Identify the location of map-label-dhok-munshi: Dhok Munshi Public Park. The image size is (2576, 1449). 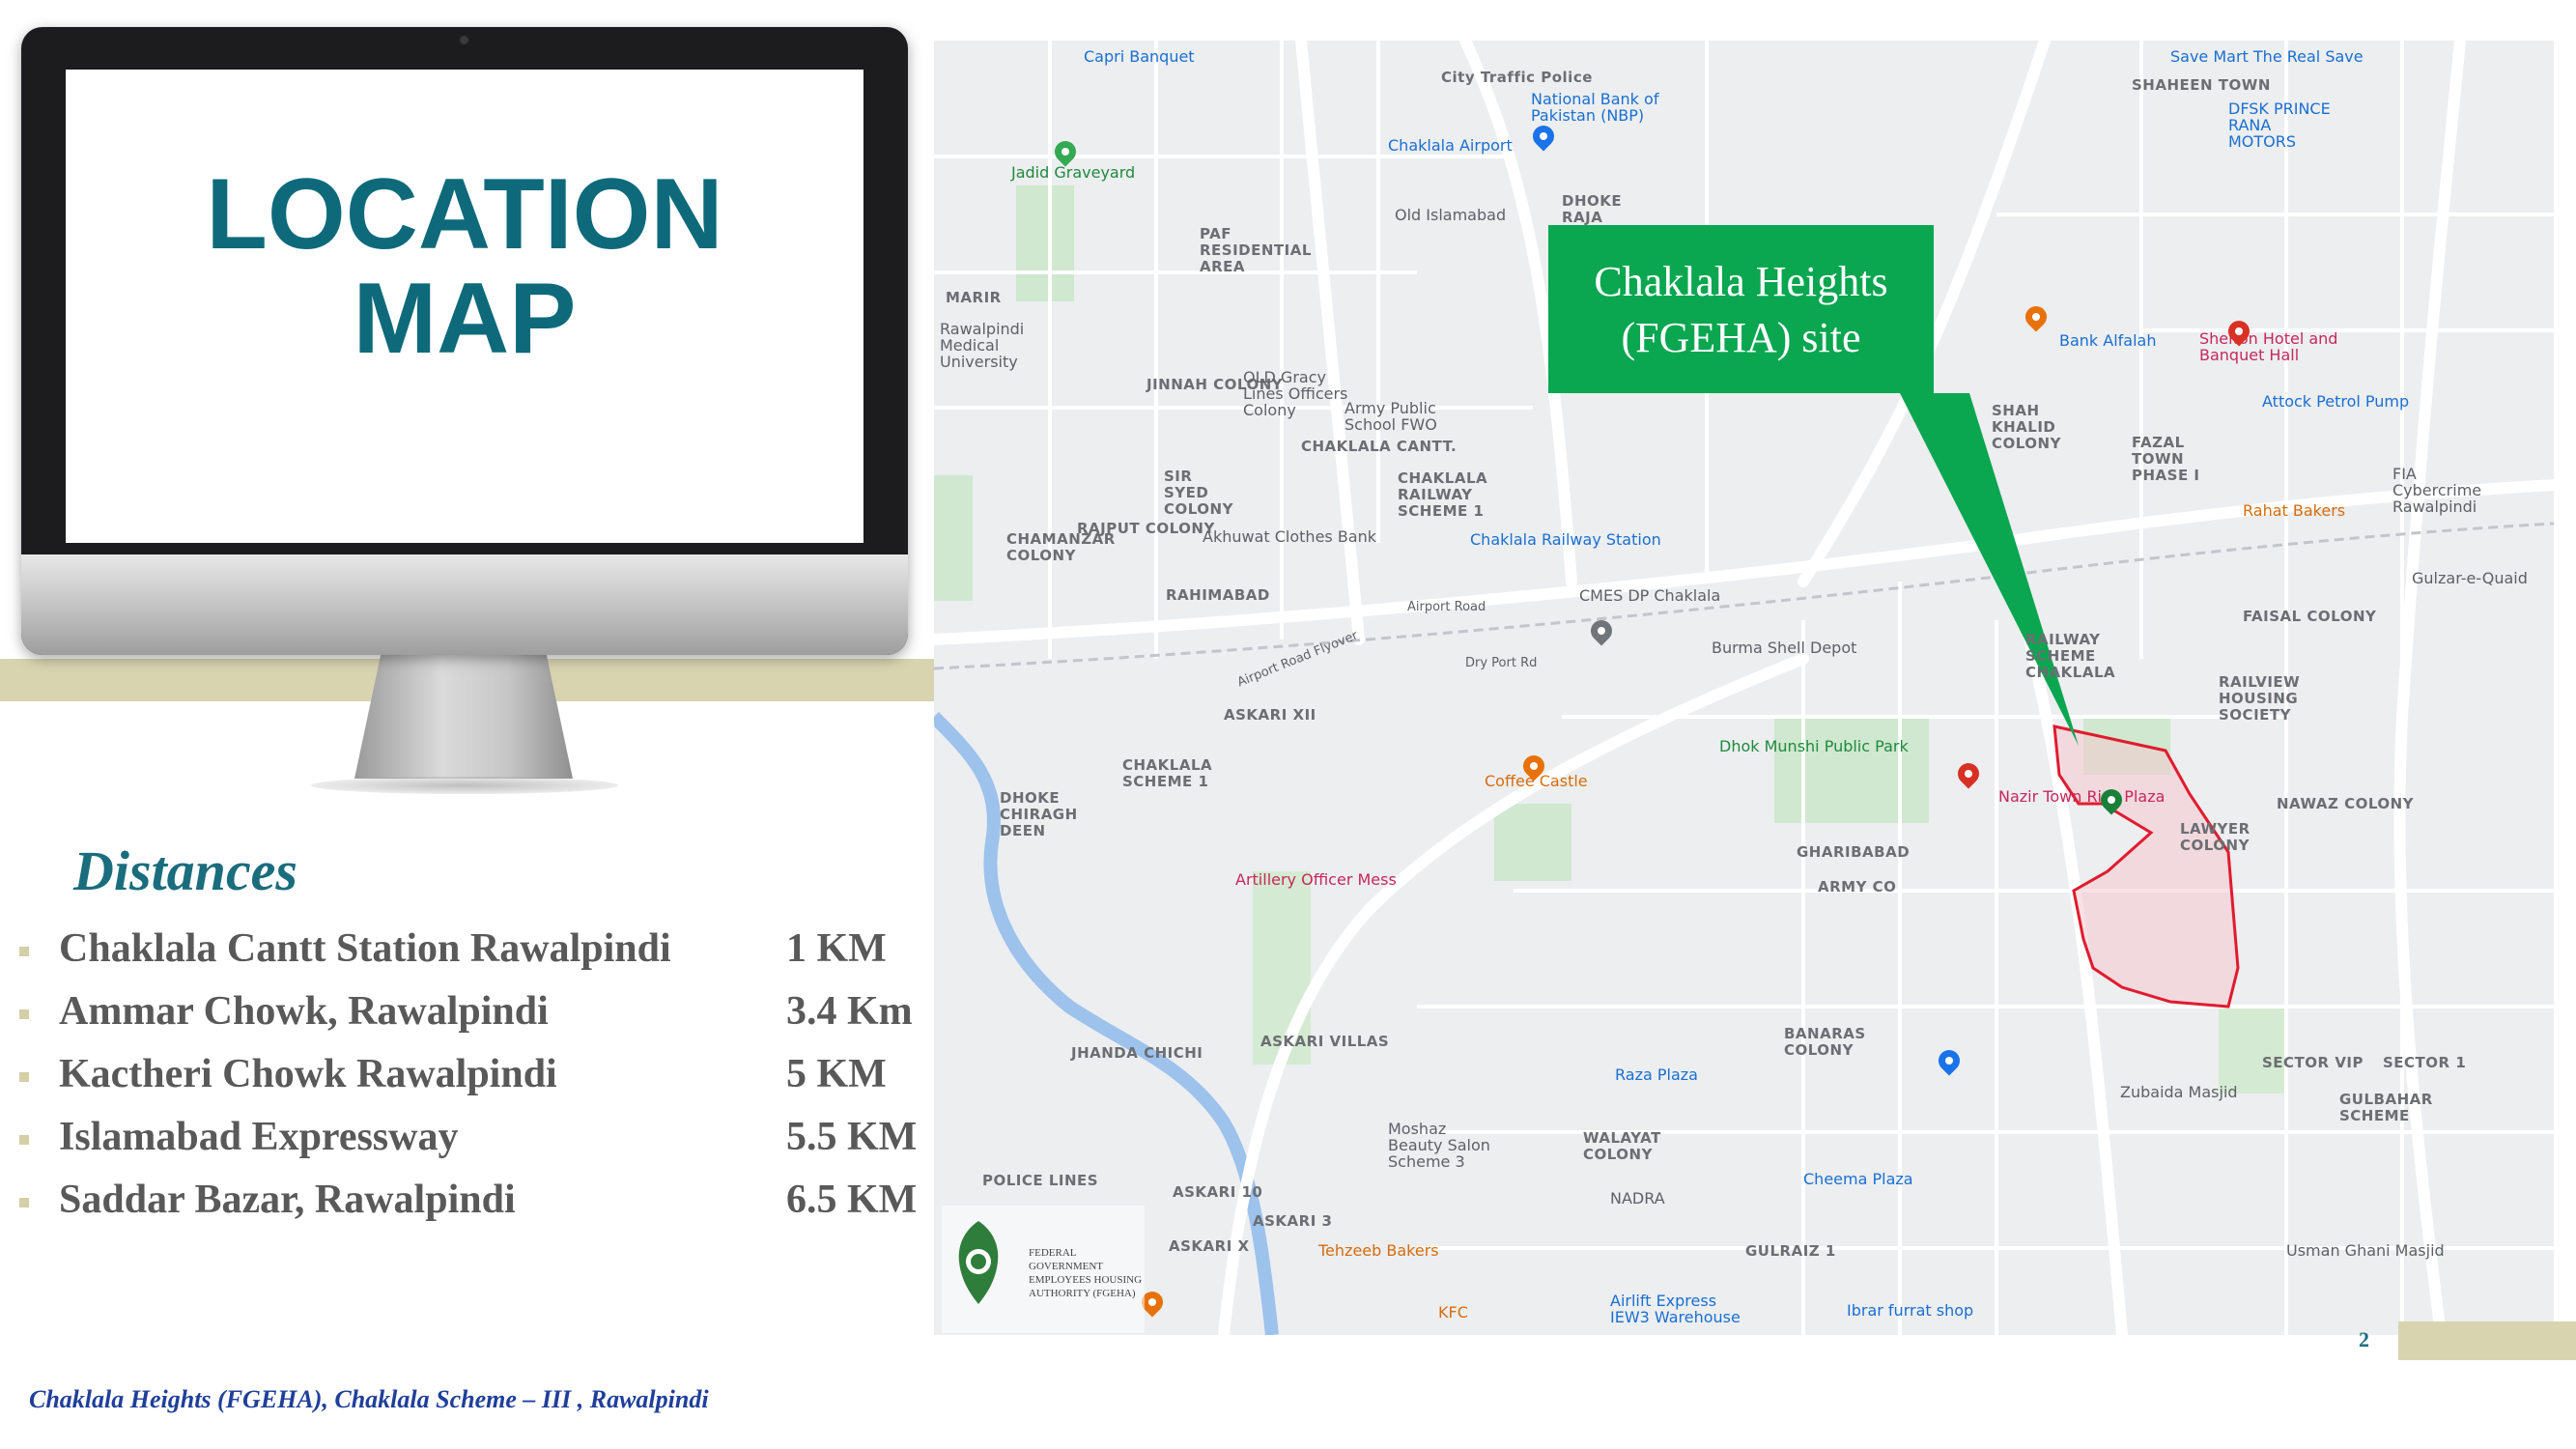
(1814, 746).